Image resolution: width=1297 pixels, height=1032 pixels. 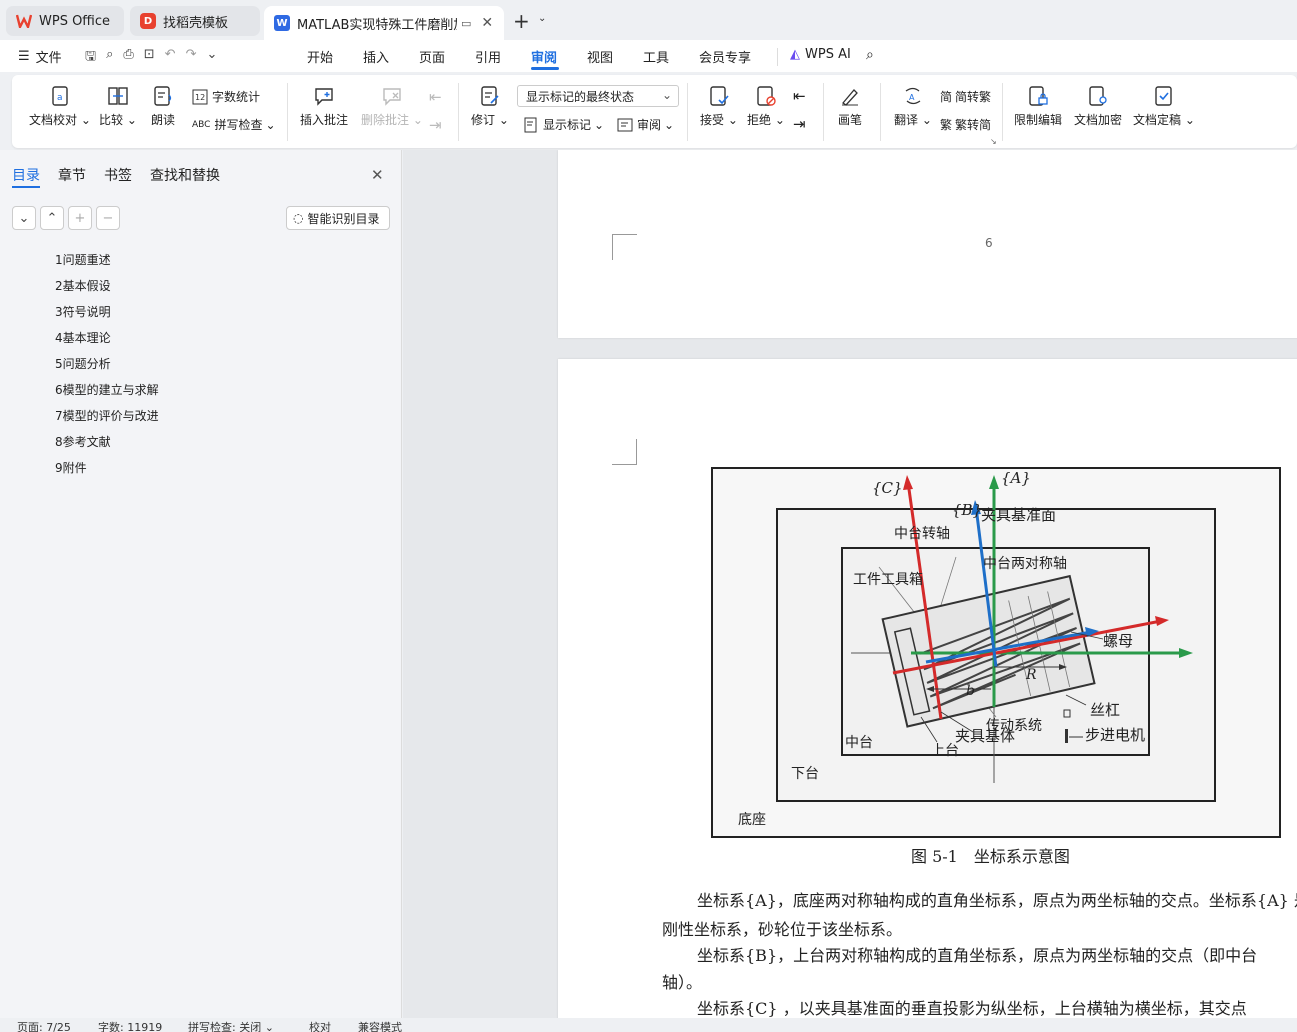 What do you see at coordinates (820, 54) in the screenshot?
I see `wps-ai-button: ◭ WPS AI` at bounding box center [820, 54].